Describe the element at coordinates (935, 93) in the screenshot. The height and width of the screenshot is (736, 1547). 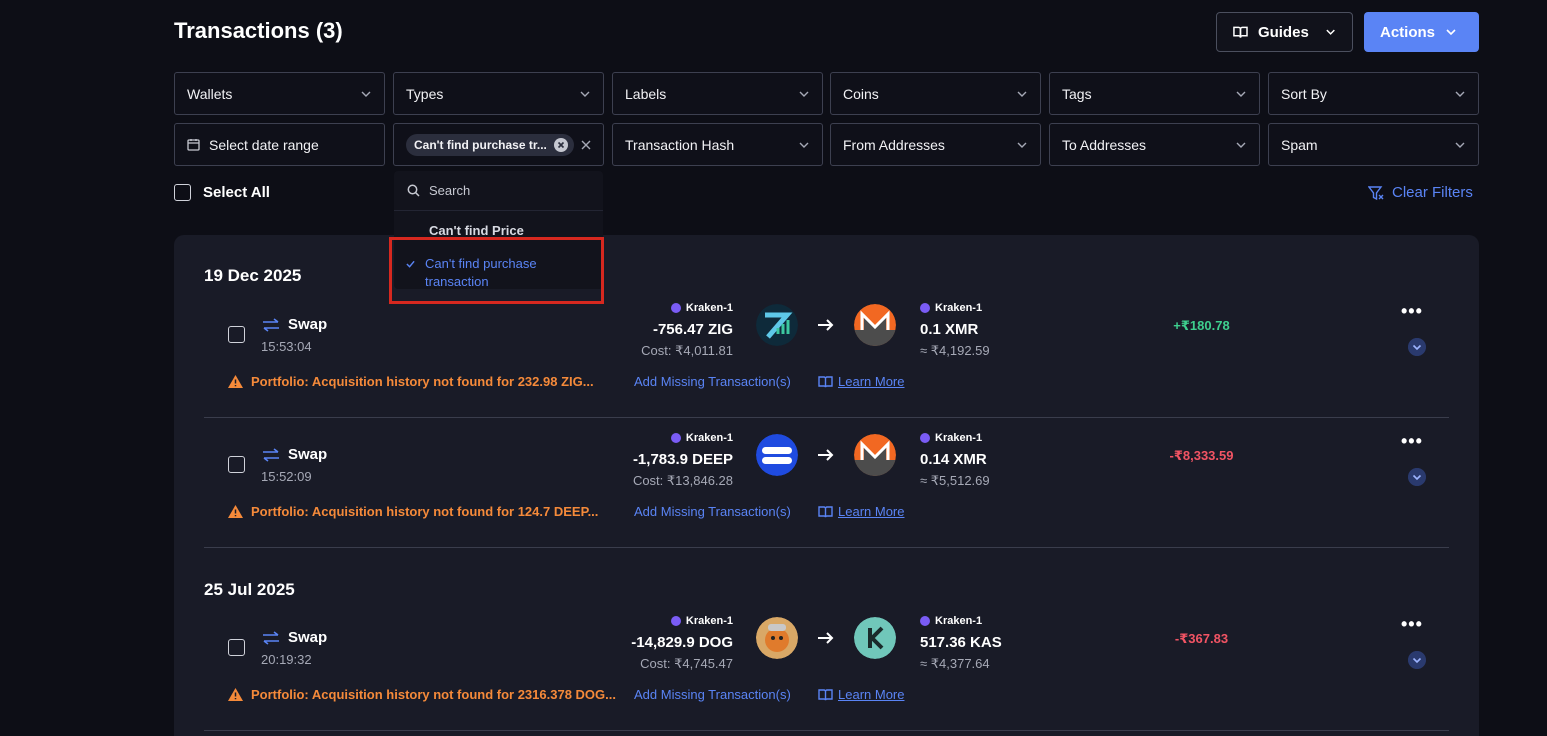
I see `coins-filter: Coins` at that location.